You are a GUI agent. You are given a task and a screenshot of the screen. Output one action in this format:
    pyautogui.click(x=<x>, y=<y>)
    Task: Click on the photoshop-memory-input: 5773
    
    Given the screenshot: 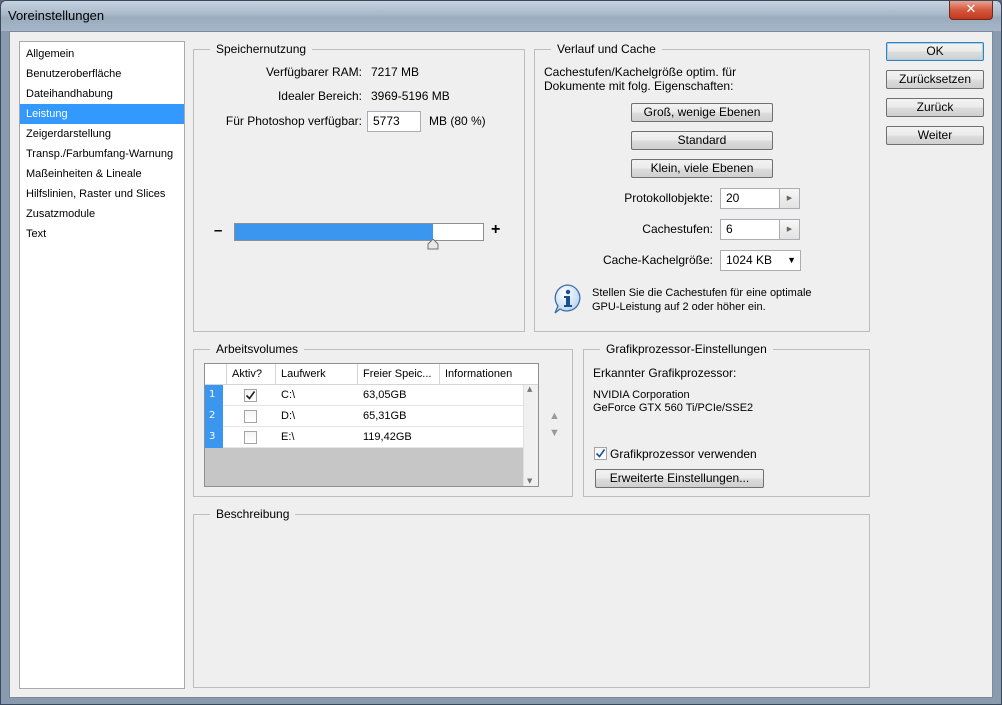 What is the action you would take?
    pyautogui.click(x=394, y=121)
    